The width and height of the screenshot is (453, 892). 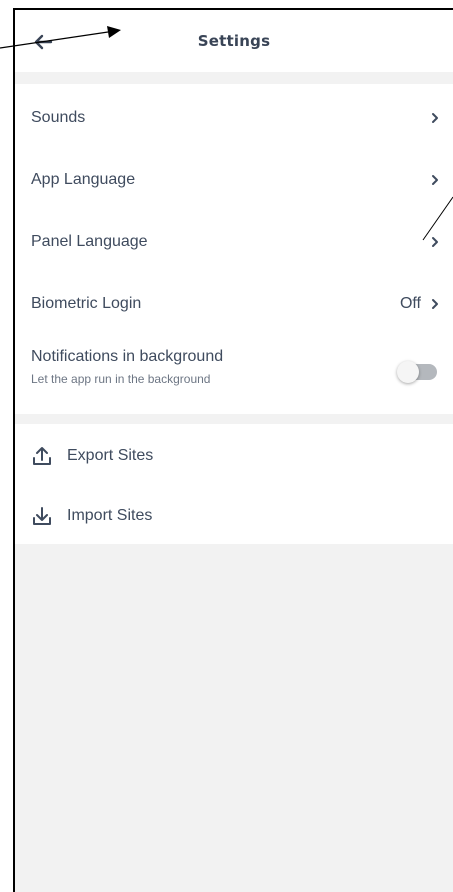 I want to click on sites-actions: Export Sites Import Sites, so click(x=234, y=484).